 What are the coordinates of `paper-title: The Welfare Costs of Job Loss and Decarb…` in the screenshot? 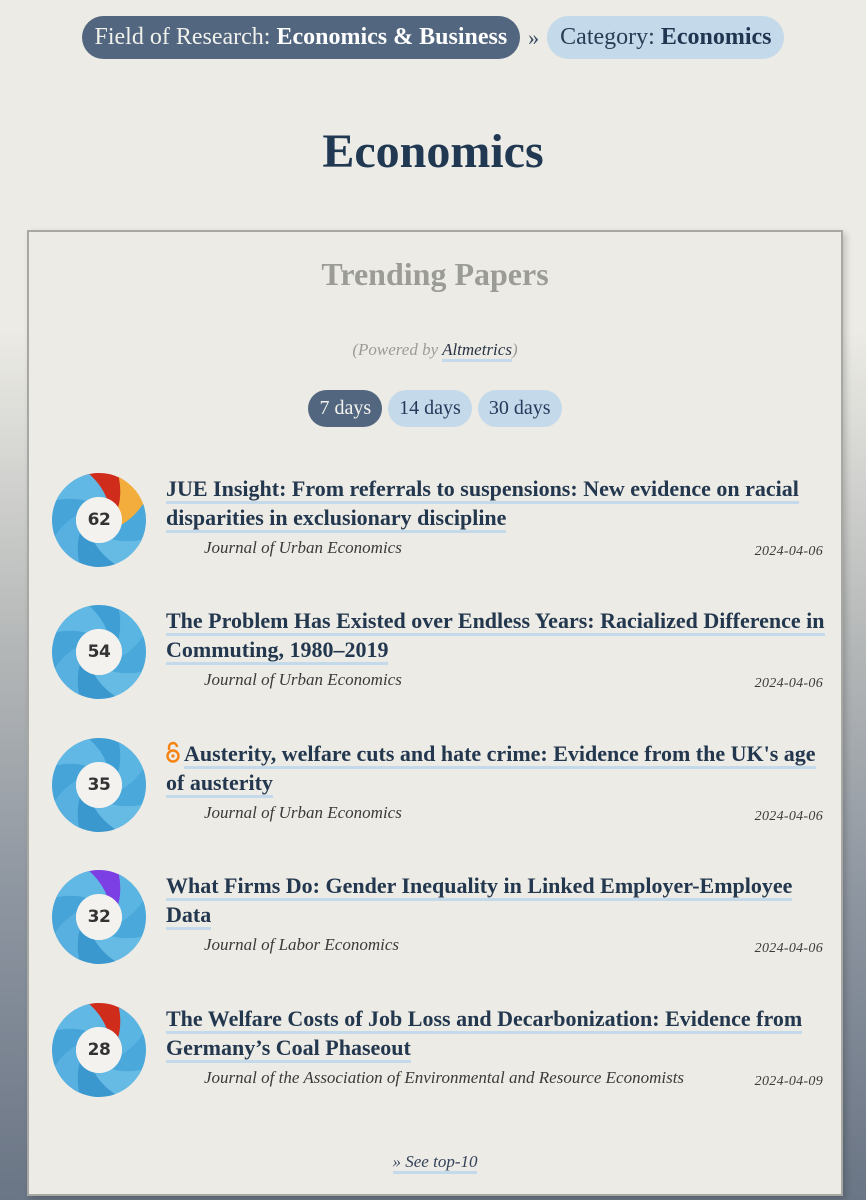 It's located at (496, 1033).